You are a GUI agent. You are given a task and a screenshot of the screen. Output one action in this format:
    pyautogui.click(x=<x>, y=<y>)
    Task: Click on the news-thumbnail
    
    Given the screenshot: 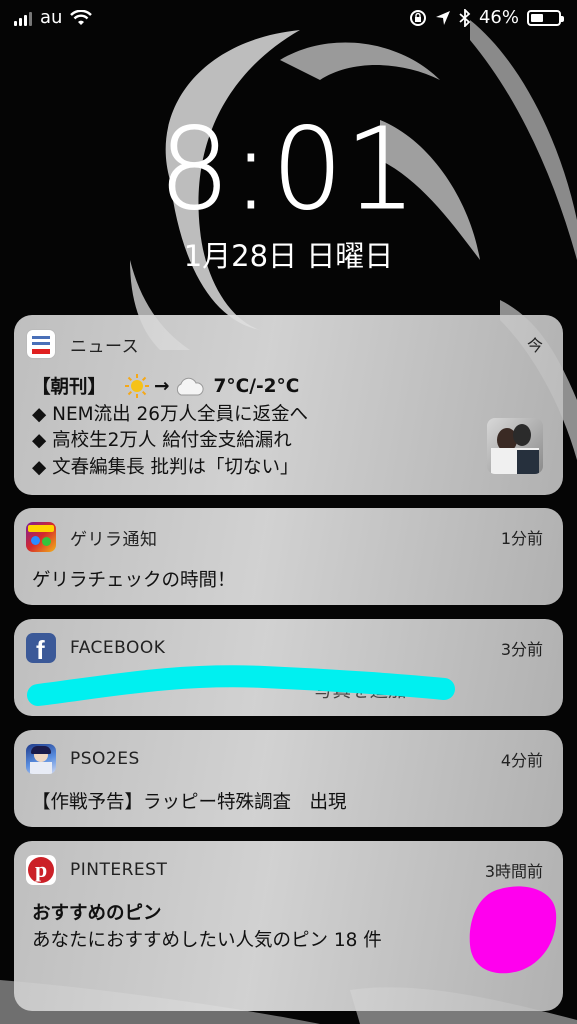 What is the action you would take?
    pyautogui.click(x=515, y=446)
    